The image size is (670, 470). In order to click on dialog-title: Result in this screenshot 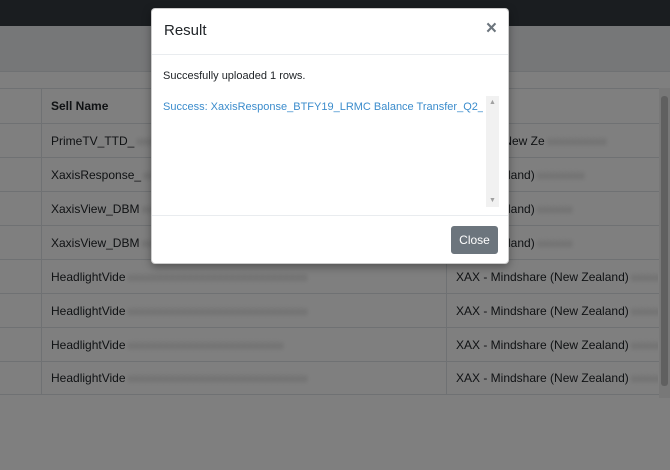, I will do `click(185, 30)`.